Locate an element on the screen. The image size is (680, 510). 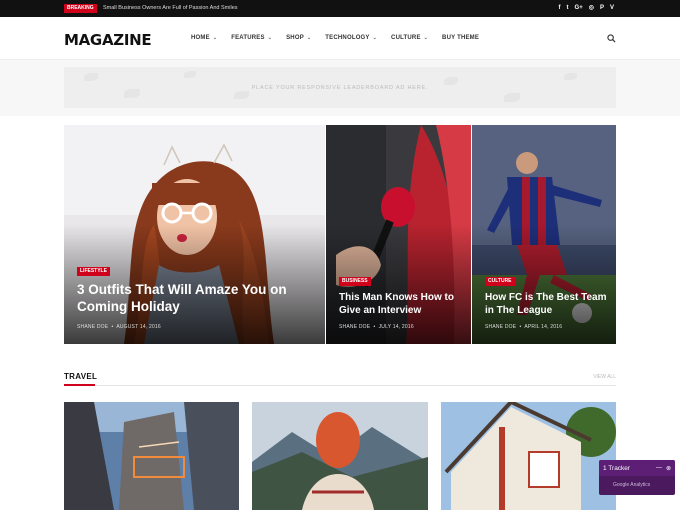
nav-item-label: HOME is located at coordinates (200, 38).